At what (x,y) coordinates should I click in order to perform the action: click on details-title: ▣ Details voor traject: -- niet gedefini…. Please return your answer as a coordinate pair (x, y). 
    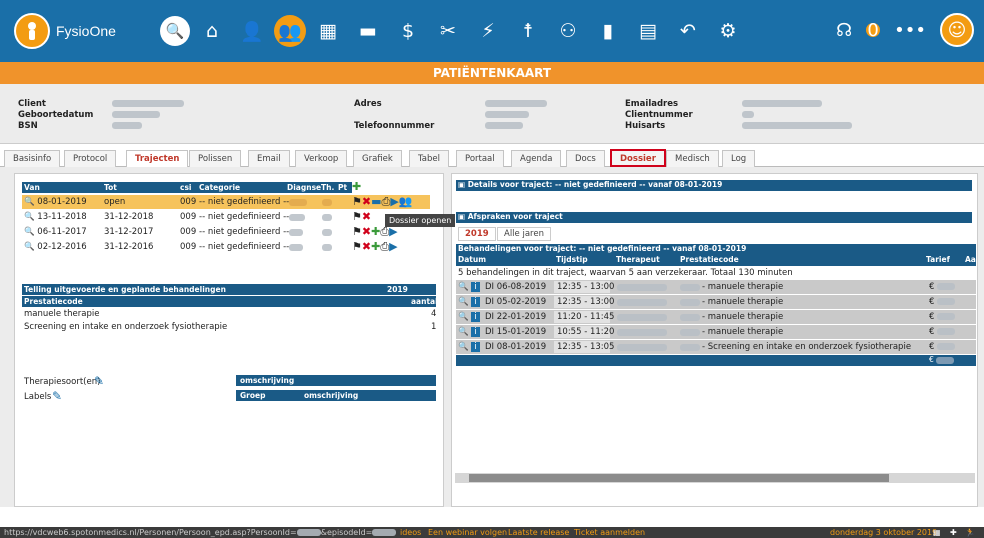
    Looking at the image, I should click on (590, 184).